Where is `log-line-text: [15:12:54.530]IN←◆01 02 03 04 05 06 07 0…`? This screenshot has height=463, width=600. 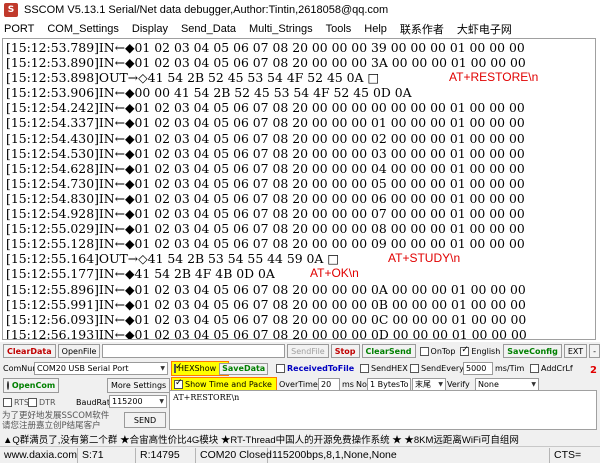
log-line-text: [15:12:54.530]IN←◆01 02 03 04 05 06 07 0… is located at coordinates (265, 153).